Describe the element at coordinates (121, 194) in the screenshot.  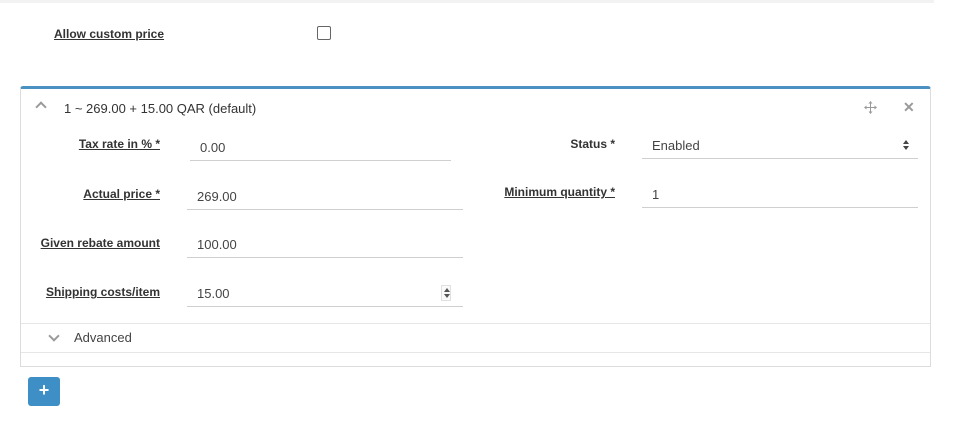
I see `actual-price-label: Actual price *` at that location.